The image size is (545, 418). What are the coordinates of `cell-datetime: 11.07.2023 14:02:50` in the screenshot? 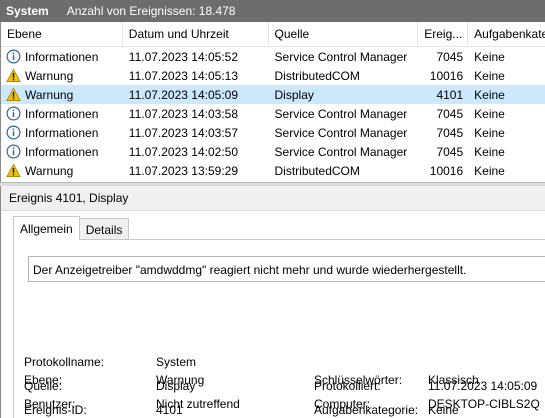 It's located at (183, 151).